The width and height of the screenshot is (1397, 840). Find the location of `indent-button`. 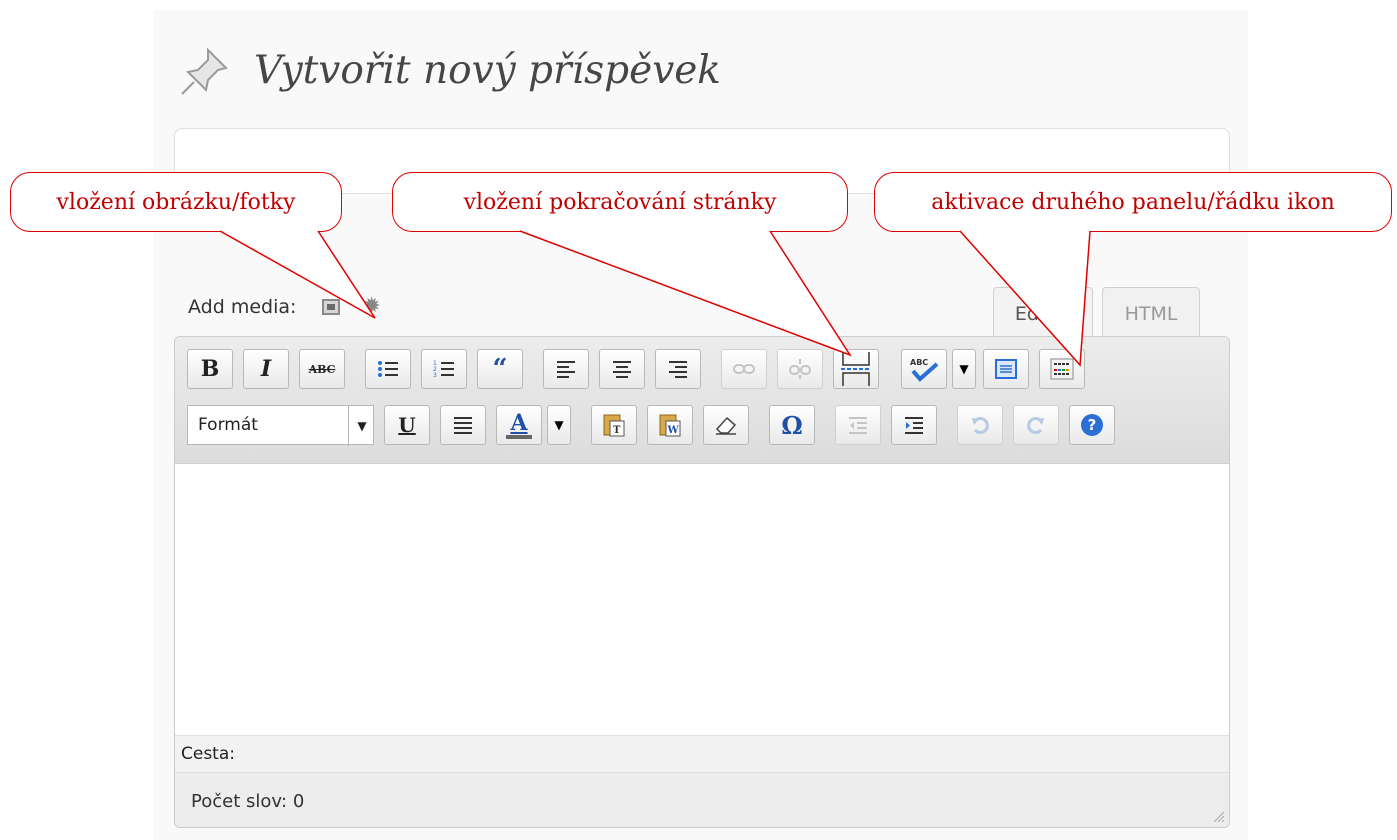

indent-button is located at coordinates (914, 425).